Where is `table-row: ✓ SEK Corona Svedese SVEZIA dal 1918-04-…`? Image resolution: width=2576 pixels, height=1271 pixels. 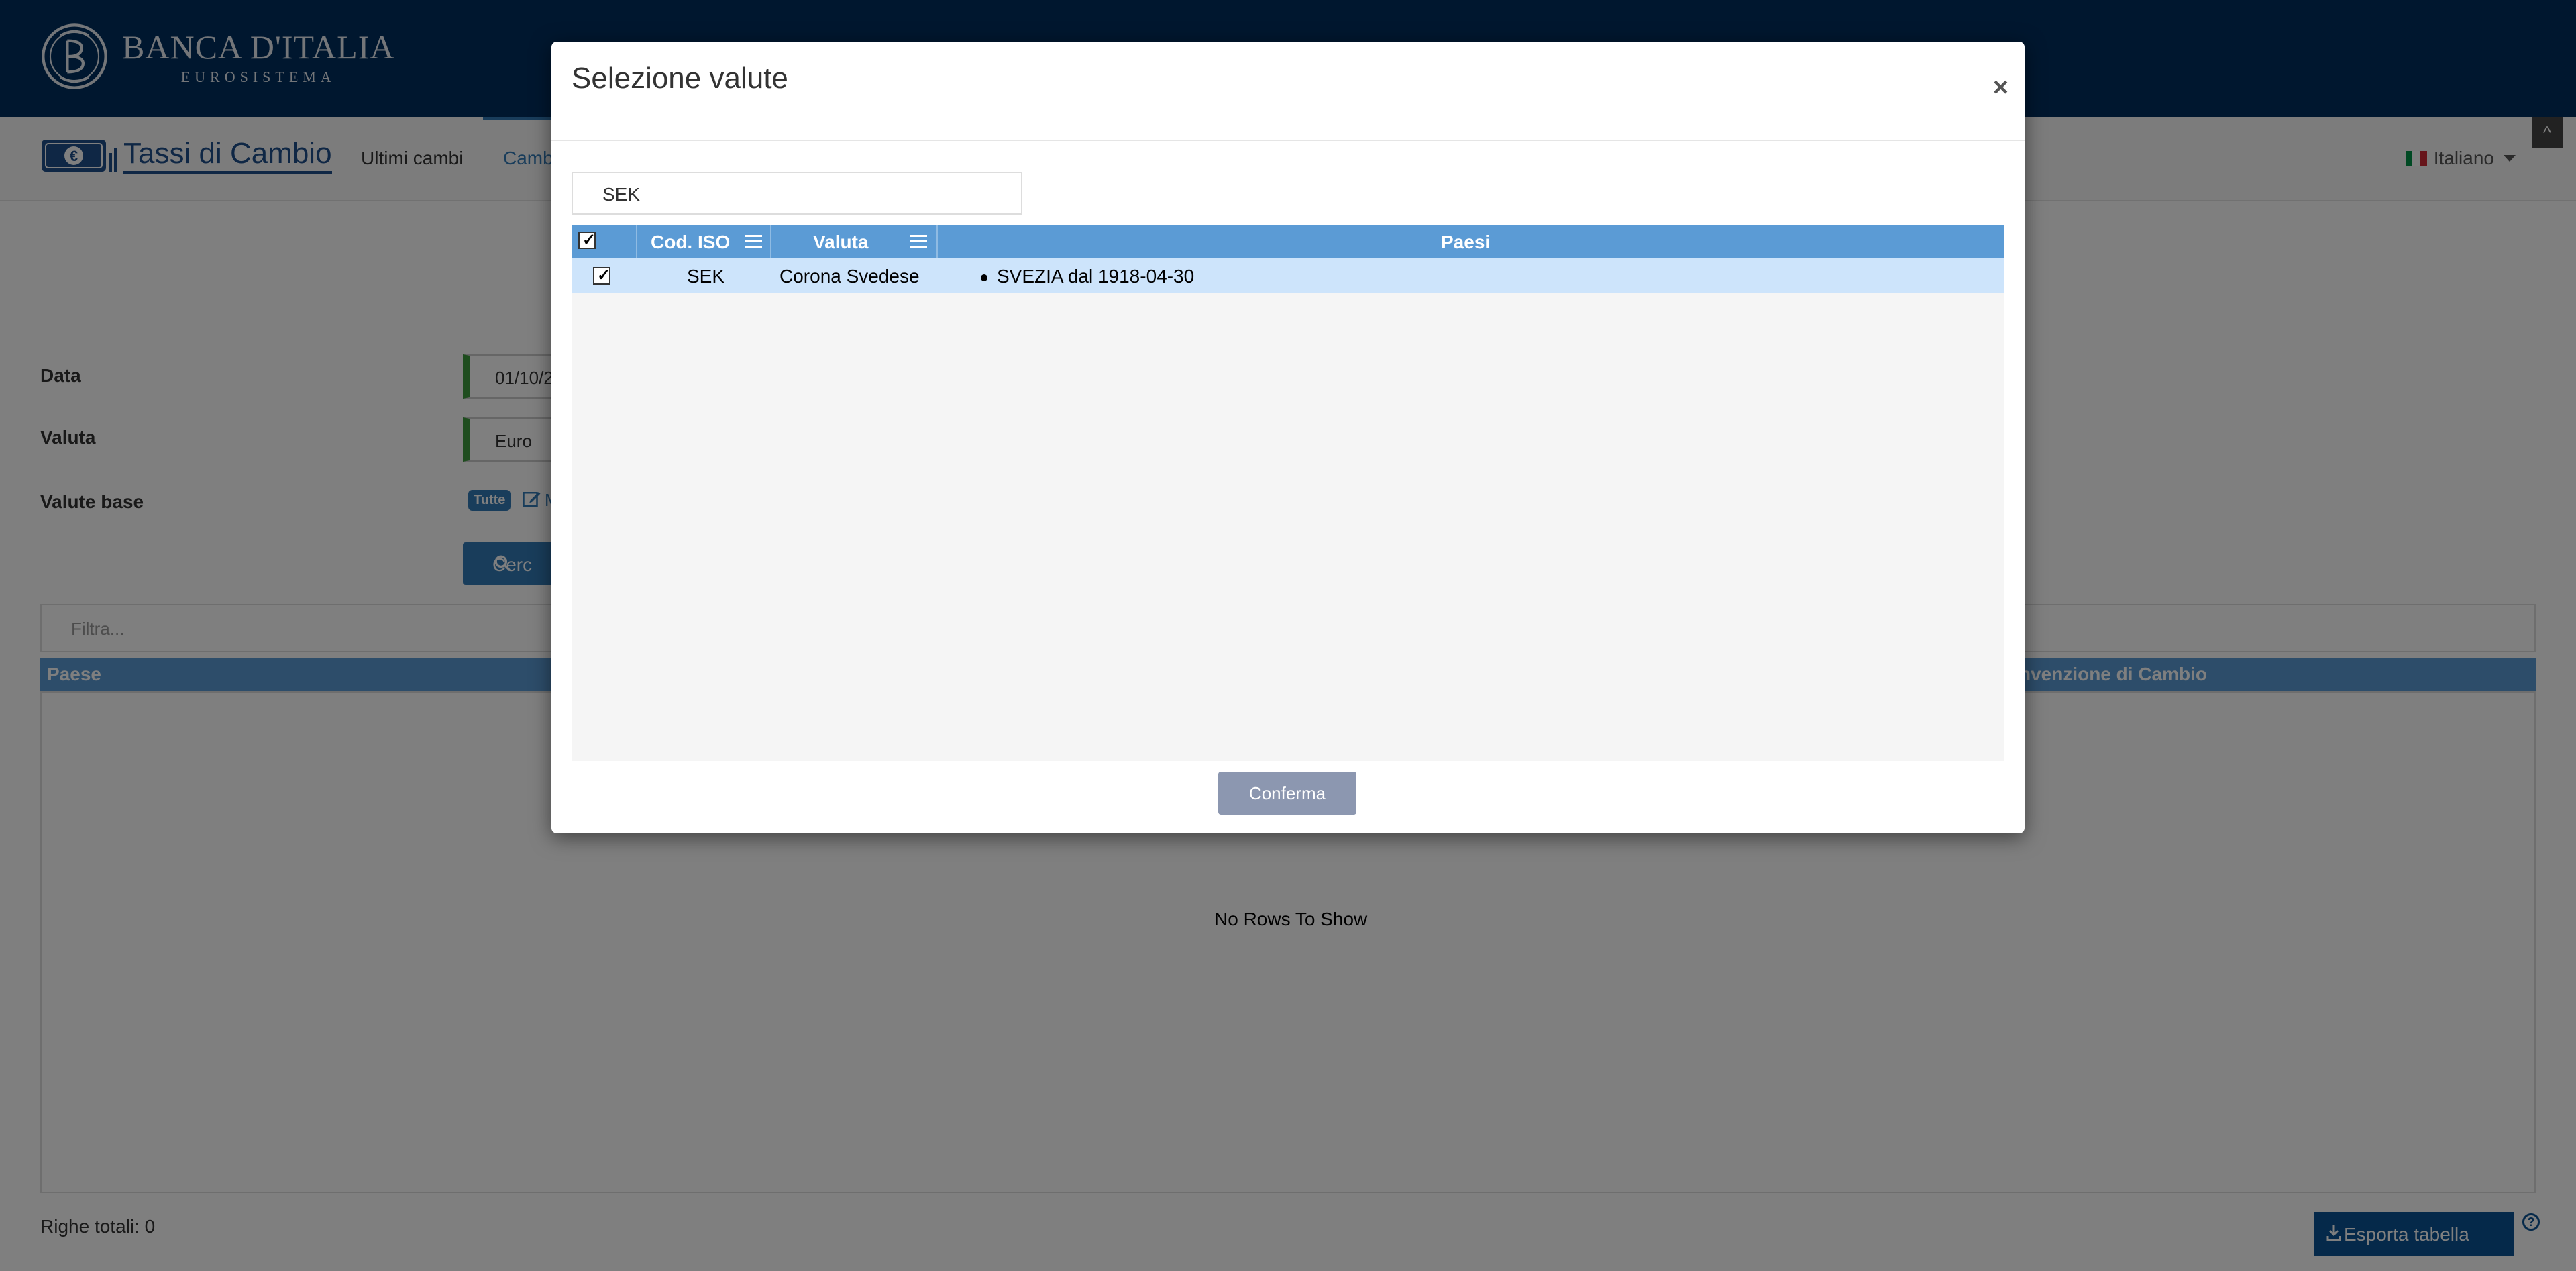 table-row: ✓ SEK Corona Svedese SVEZIA dal 1918-04-… is located at coordinates (1288, 275).